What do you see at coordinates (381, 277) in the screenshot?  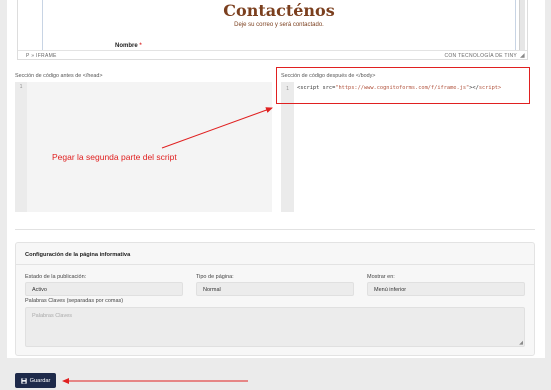 I see `show-in-label: Mostrar en:` at bounding box center [381, 277].